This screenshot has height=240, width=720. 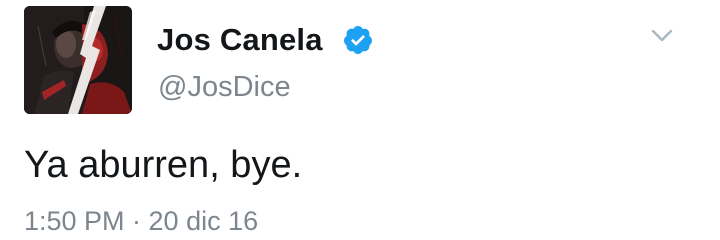 I want to click on avatar-image, so click(x=78, y=60).